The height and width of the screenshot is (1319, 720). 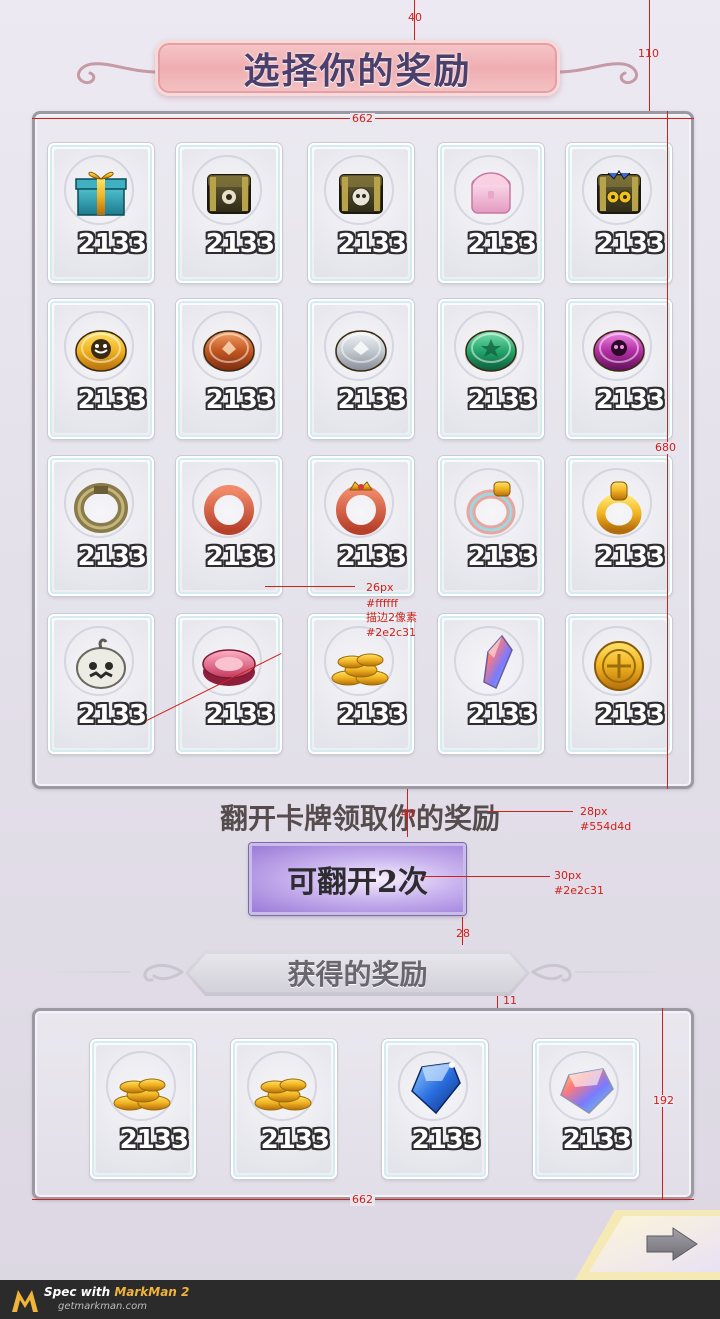 What do you see at coordinates (357, 71) in the screenshot?
I see `page-title: 选择你的奖励` at bounding box center [357, 71].